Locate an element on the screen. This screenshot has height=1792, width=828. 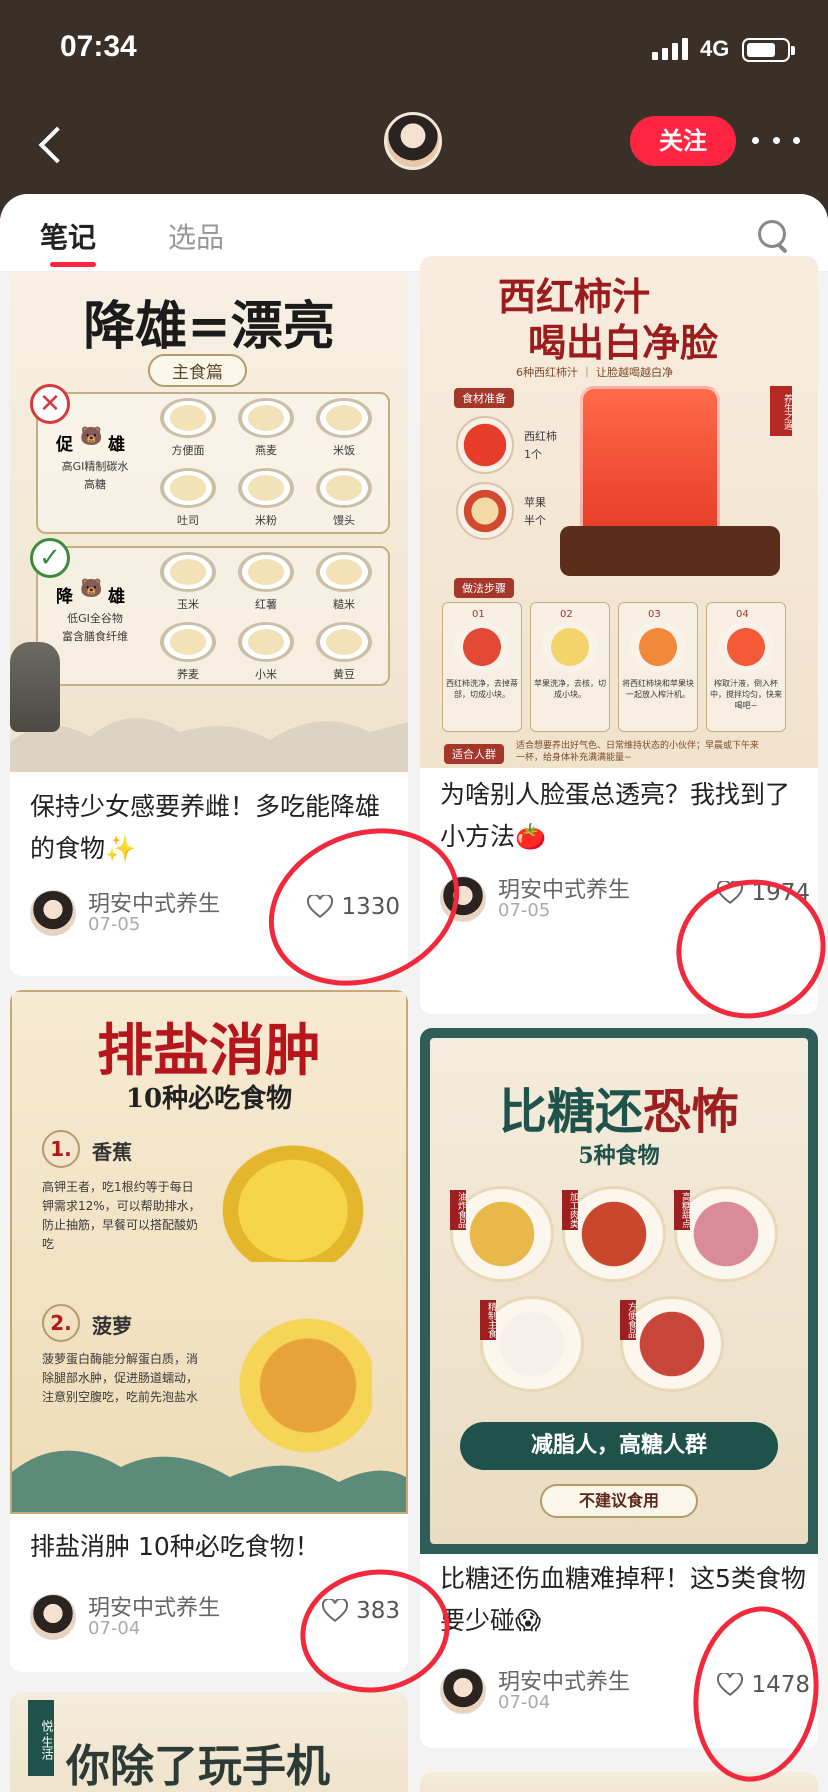
avatar is located at coordinates (413, 141).